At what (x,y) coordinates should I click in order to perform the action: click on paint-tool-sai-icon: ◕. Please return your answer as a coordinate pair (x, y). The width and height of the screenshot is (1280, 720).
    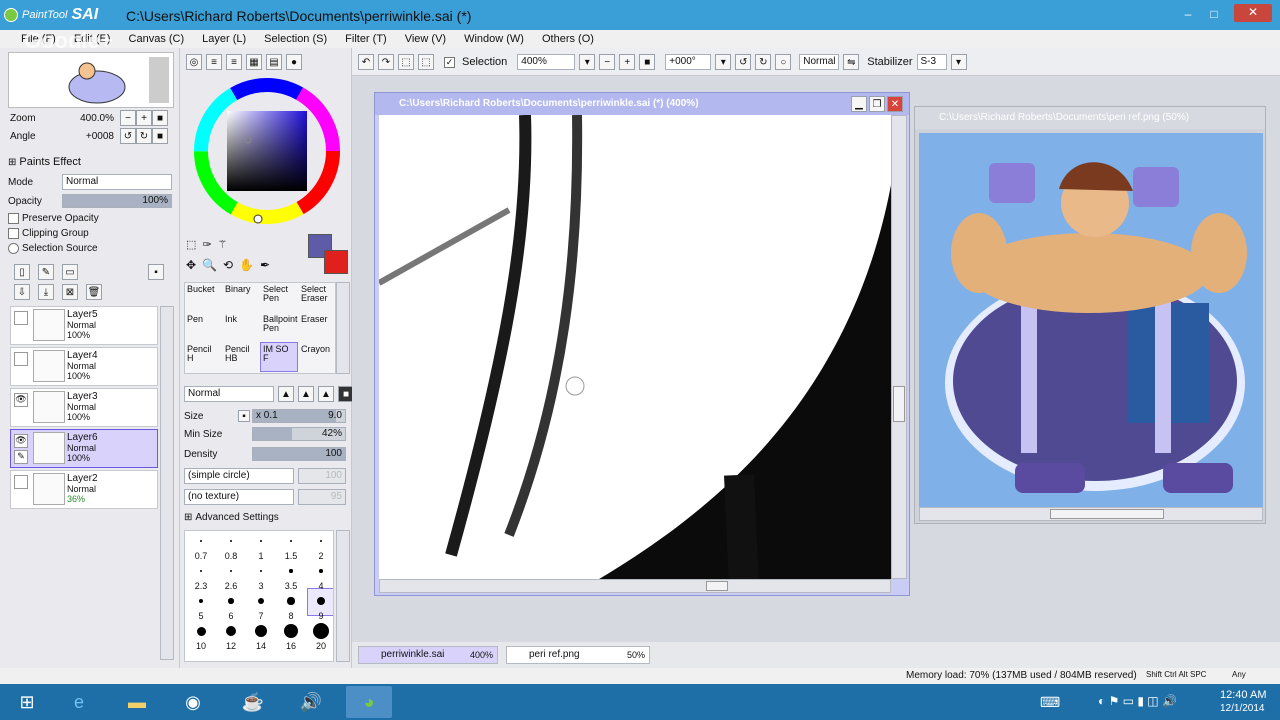
    Looking at the image, I should click on (369, 702).